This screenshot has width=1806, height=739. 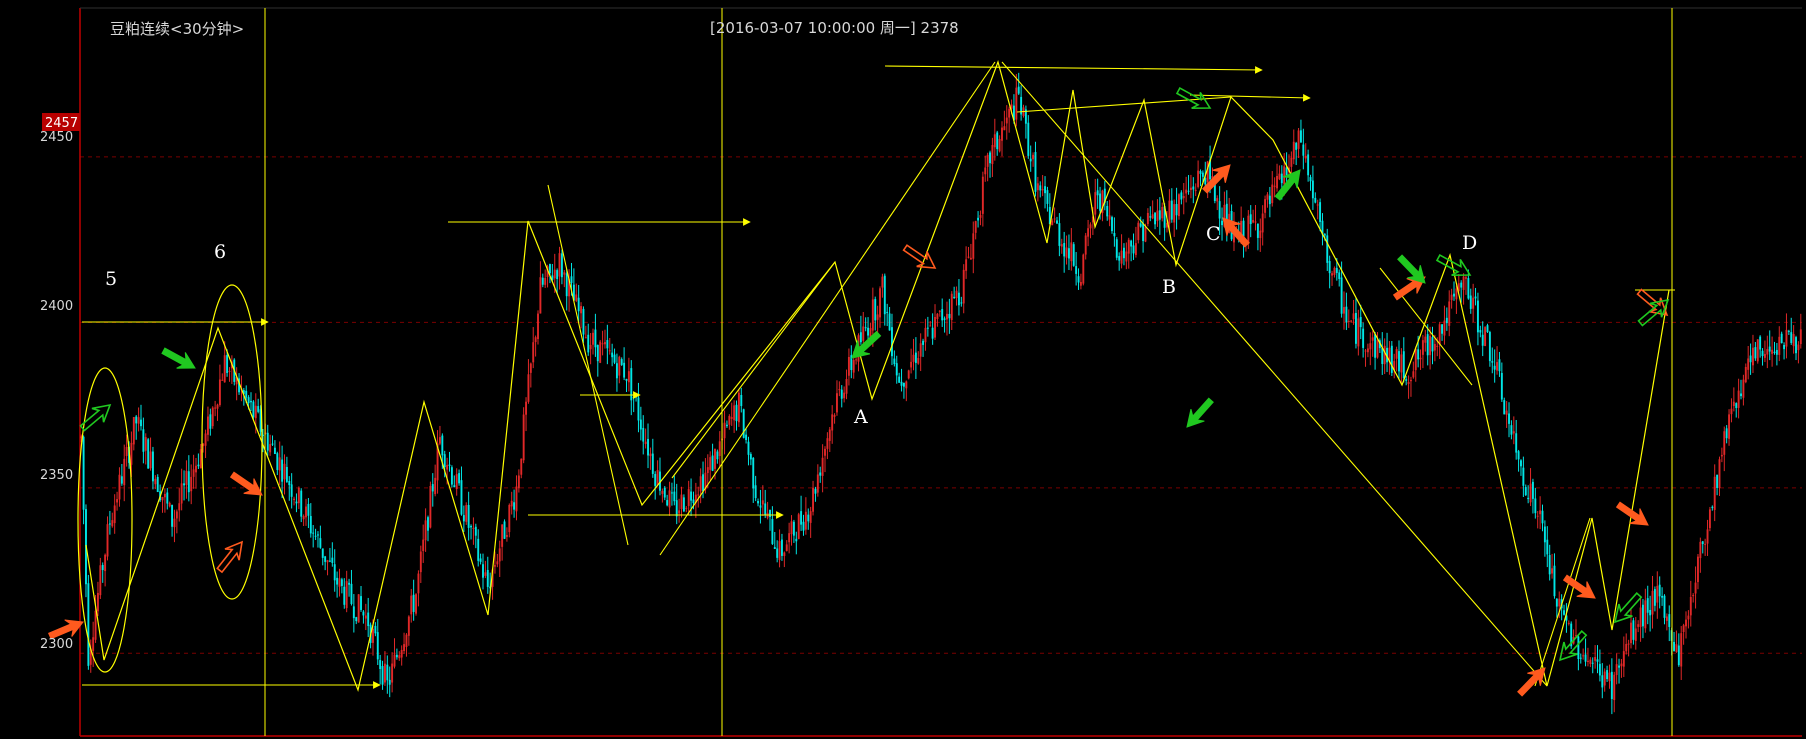 I want to click on chart-info: [2016-03-07 10:00:00 周一] 2378, so click(x=834, y=28).